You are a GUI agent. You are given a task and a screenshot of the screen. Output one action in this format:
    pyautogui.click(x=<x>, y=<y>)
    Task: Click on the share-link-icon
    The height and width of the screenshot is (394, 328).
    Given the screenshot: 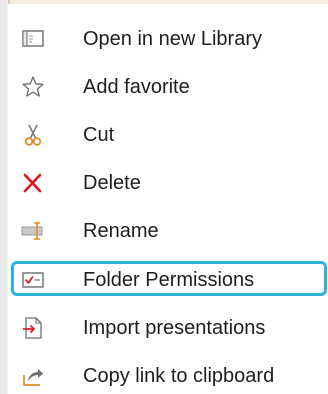 What is the action you would take?
    pyautogui.click(x=33, y=376)
    